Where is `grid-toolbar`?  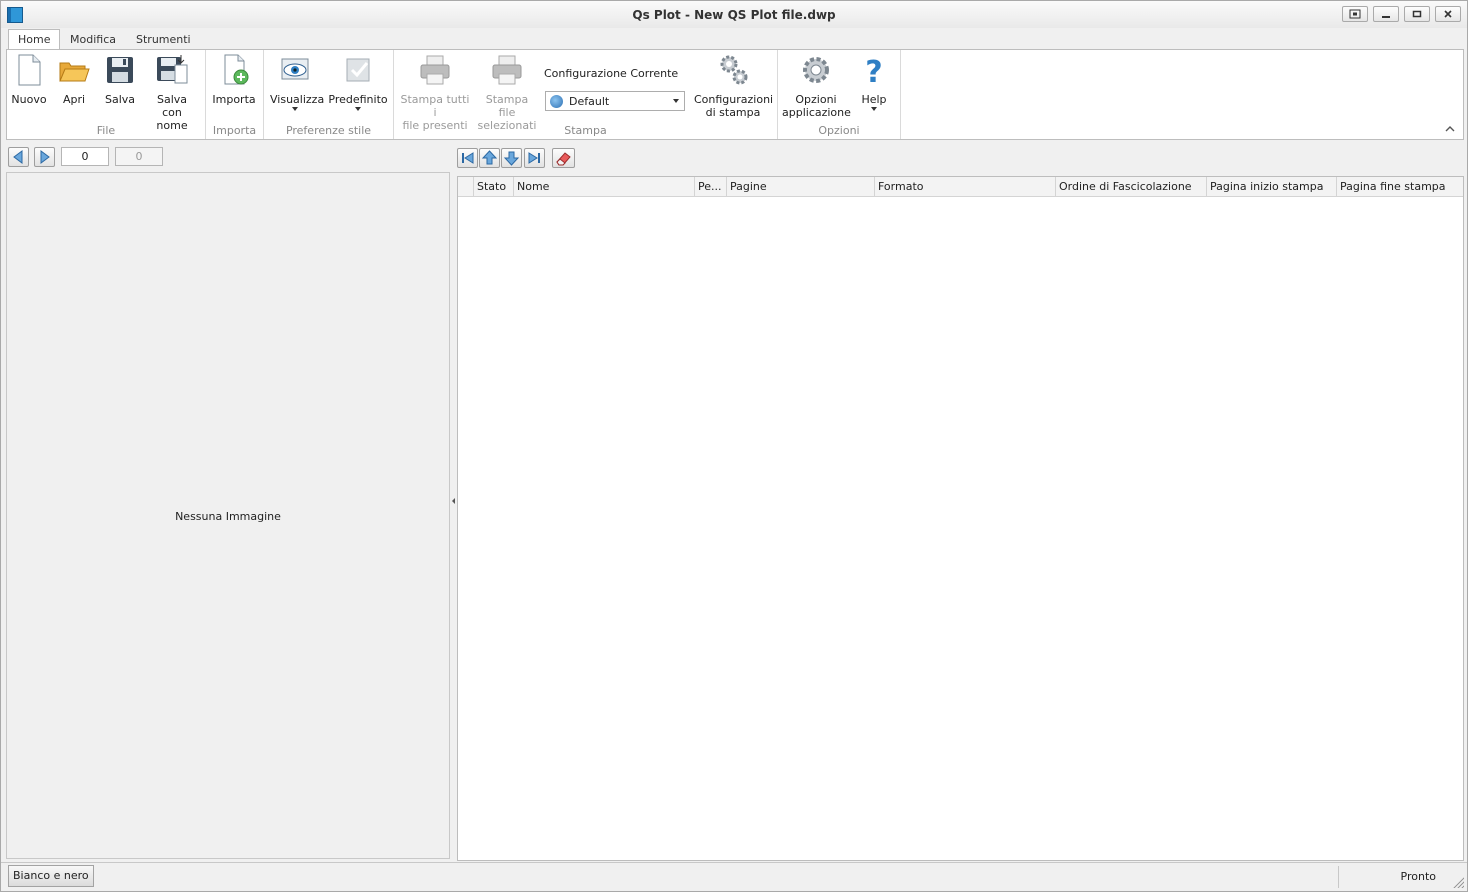
grid-toolbar is located at coordinates (960, 158).